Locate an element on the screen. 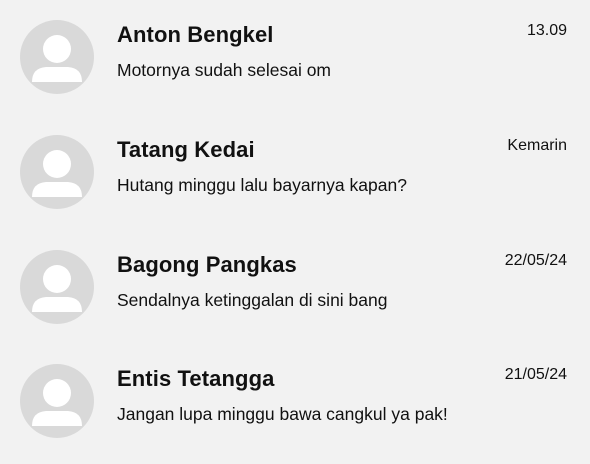 This screenshot has width=590, height=464. message-time: Kemarin is located at coordinates (537, 145).